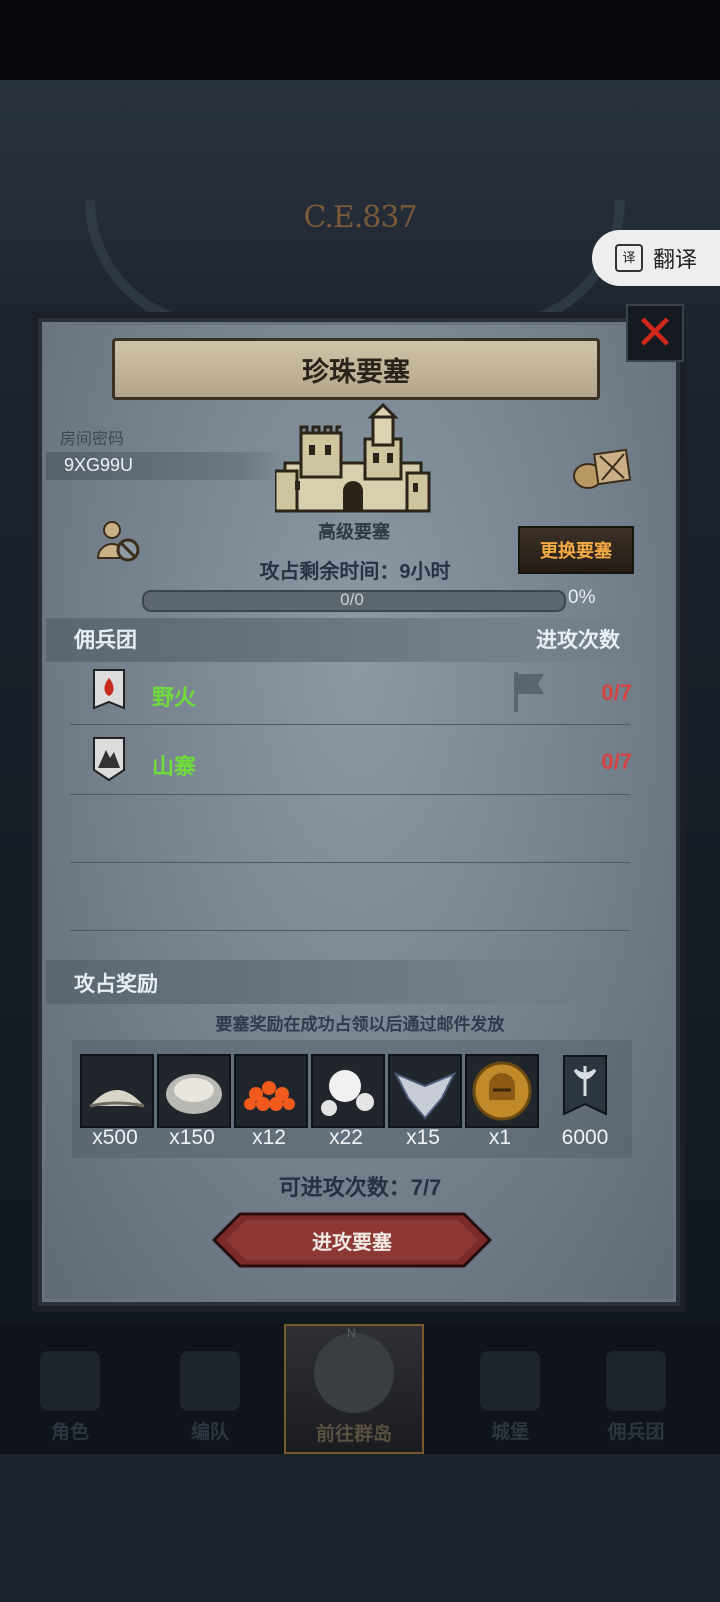 This screenshot has width=720, height=1602. Describe the element at coordinates (354, 532) in the screenshot. I see `fortress-level: 高级要塞` at that location.